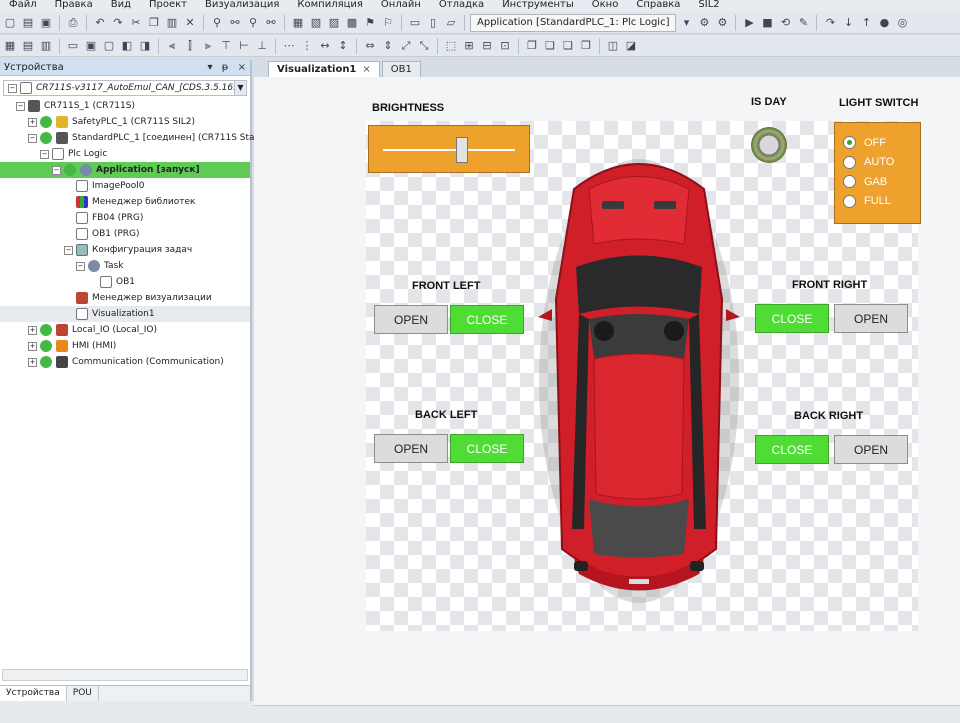 The height and width of the screenshot is (723, 960). Describe the element at coordinates (190, 46) in the screenshot. I see `align-center-icon: ⫿` at that location.